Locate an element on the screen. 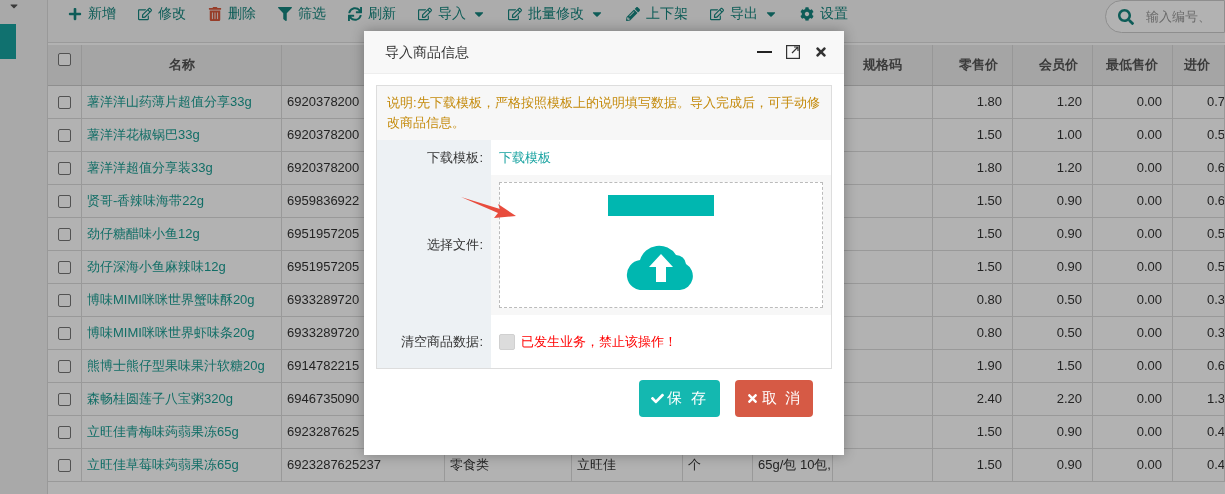 The width and height of the screenshot is (1225, 494). refresh-icon is located at coordinates (355, 13).